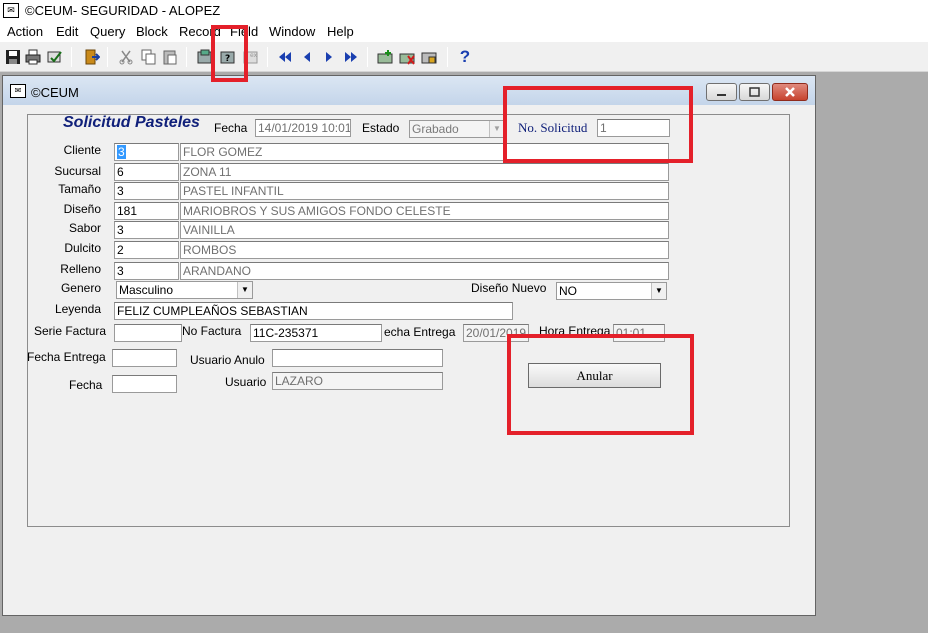  What do you see at coordinates (146, 230) in the screenshot?
I see `sabor-code-field: 3` at bounding box center [146, 230].